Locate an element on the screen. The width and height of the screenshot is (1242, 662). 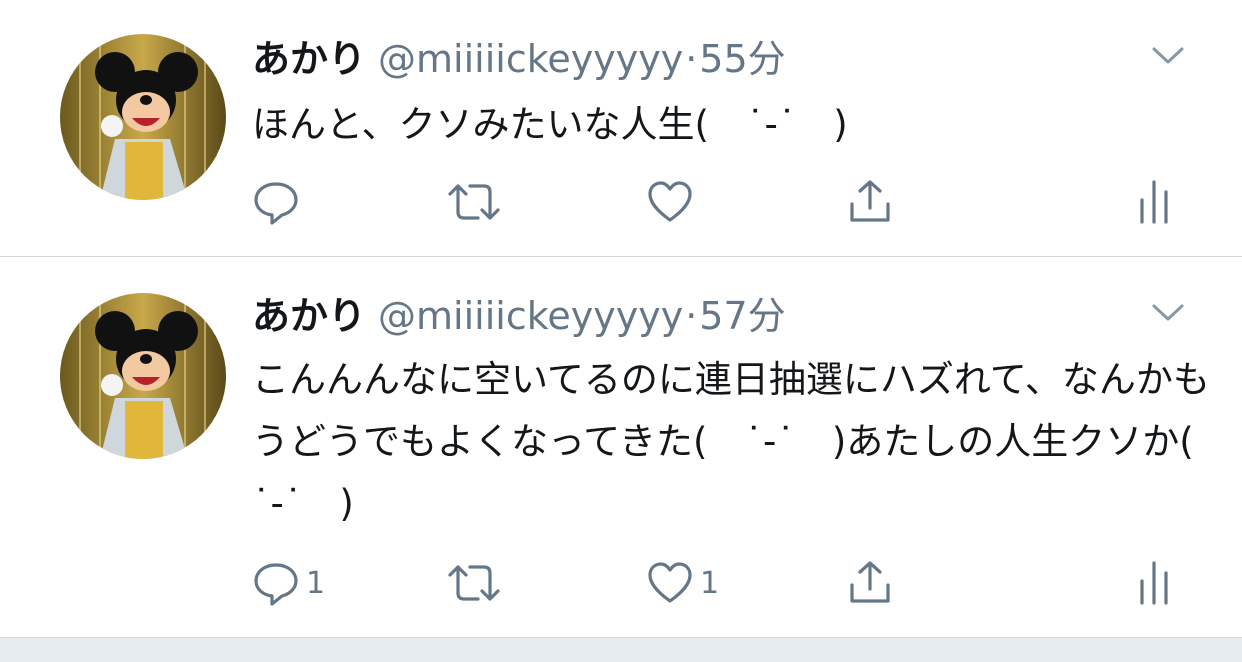
tweet-actions: 1 1 is located at coordinates (621, 583).